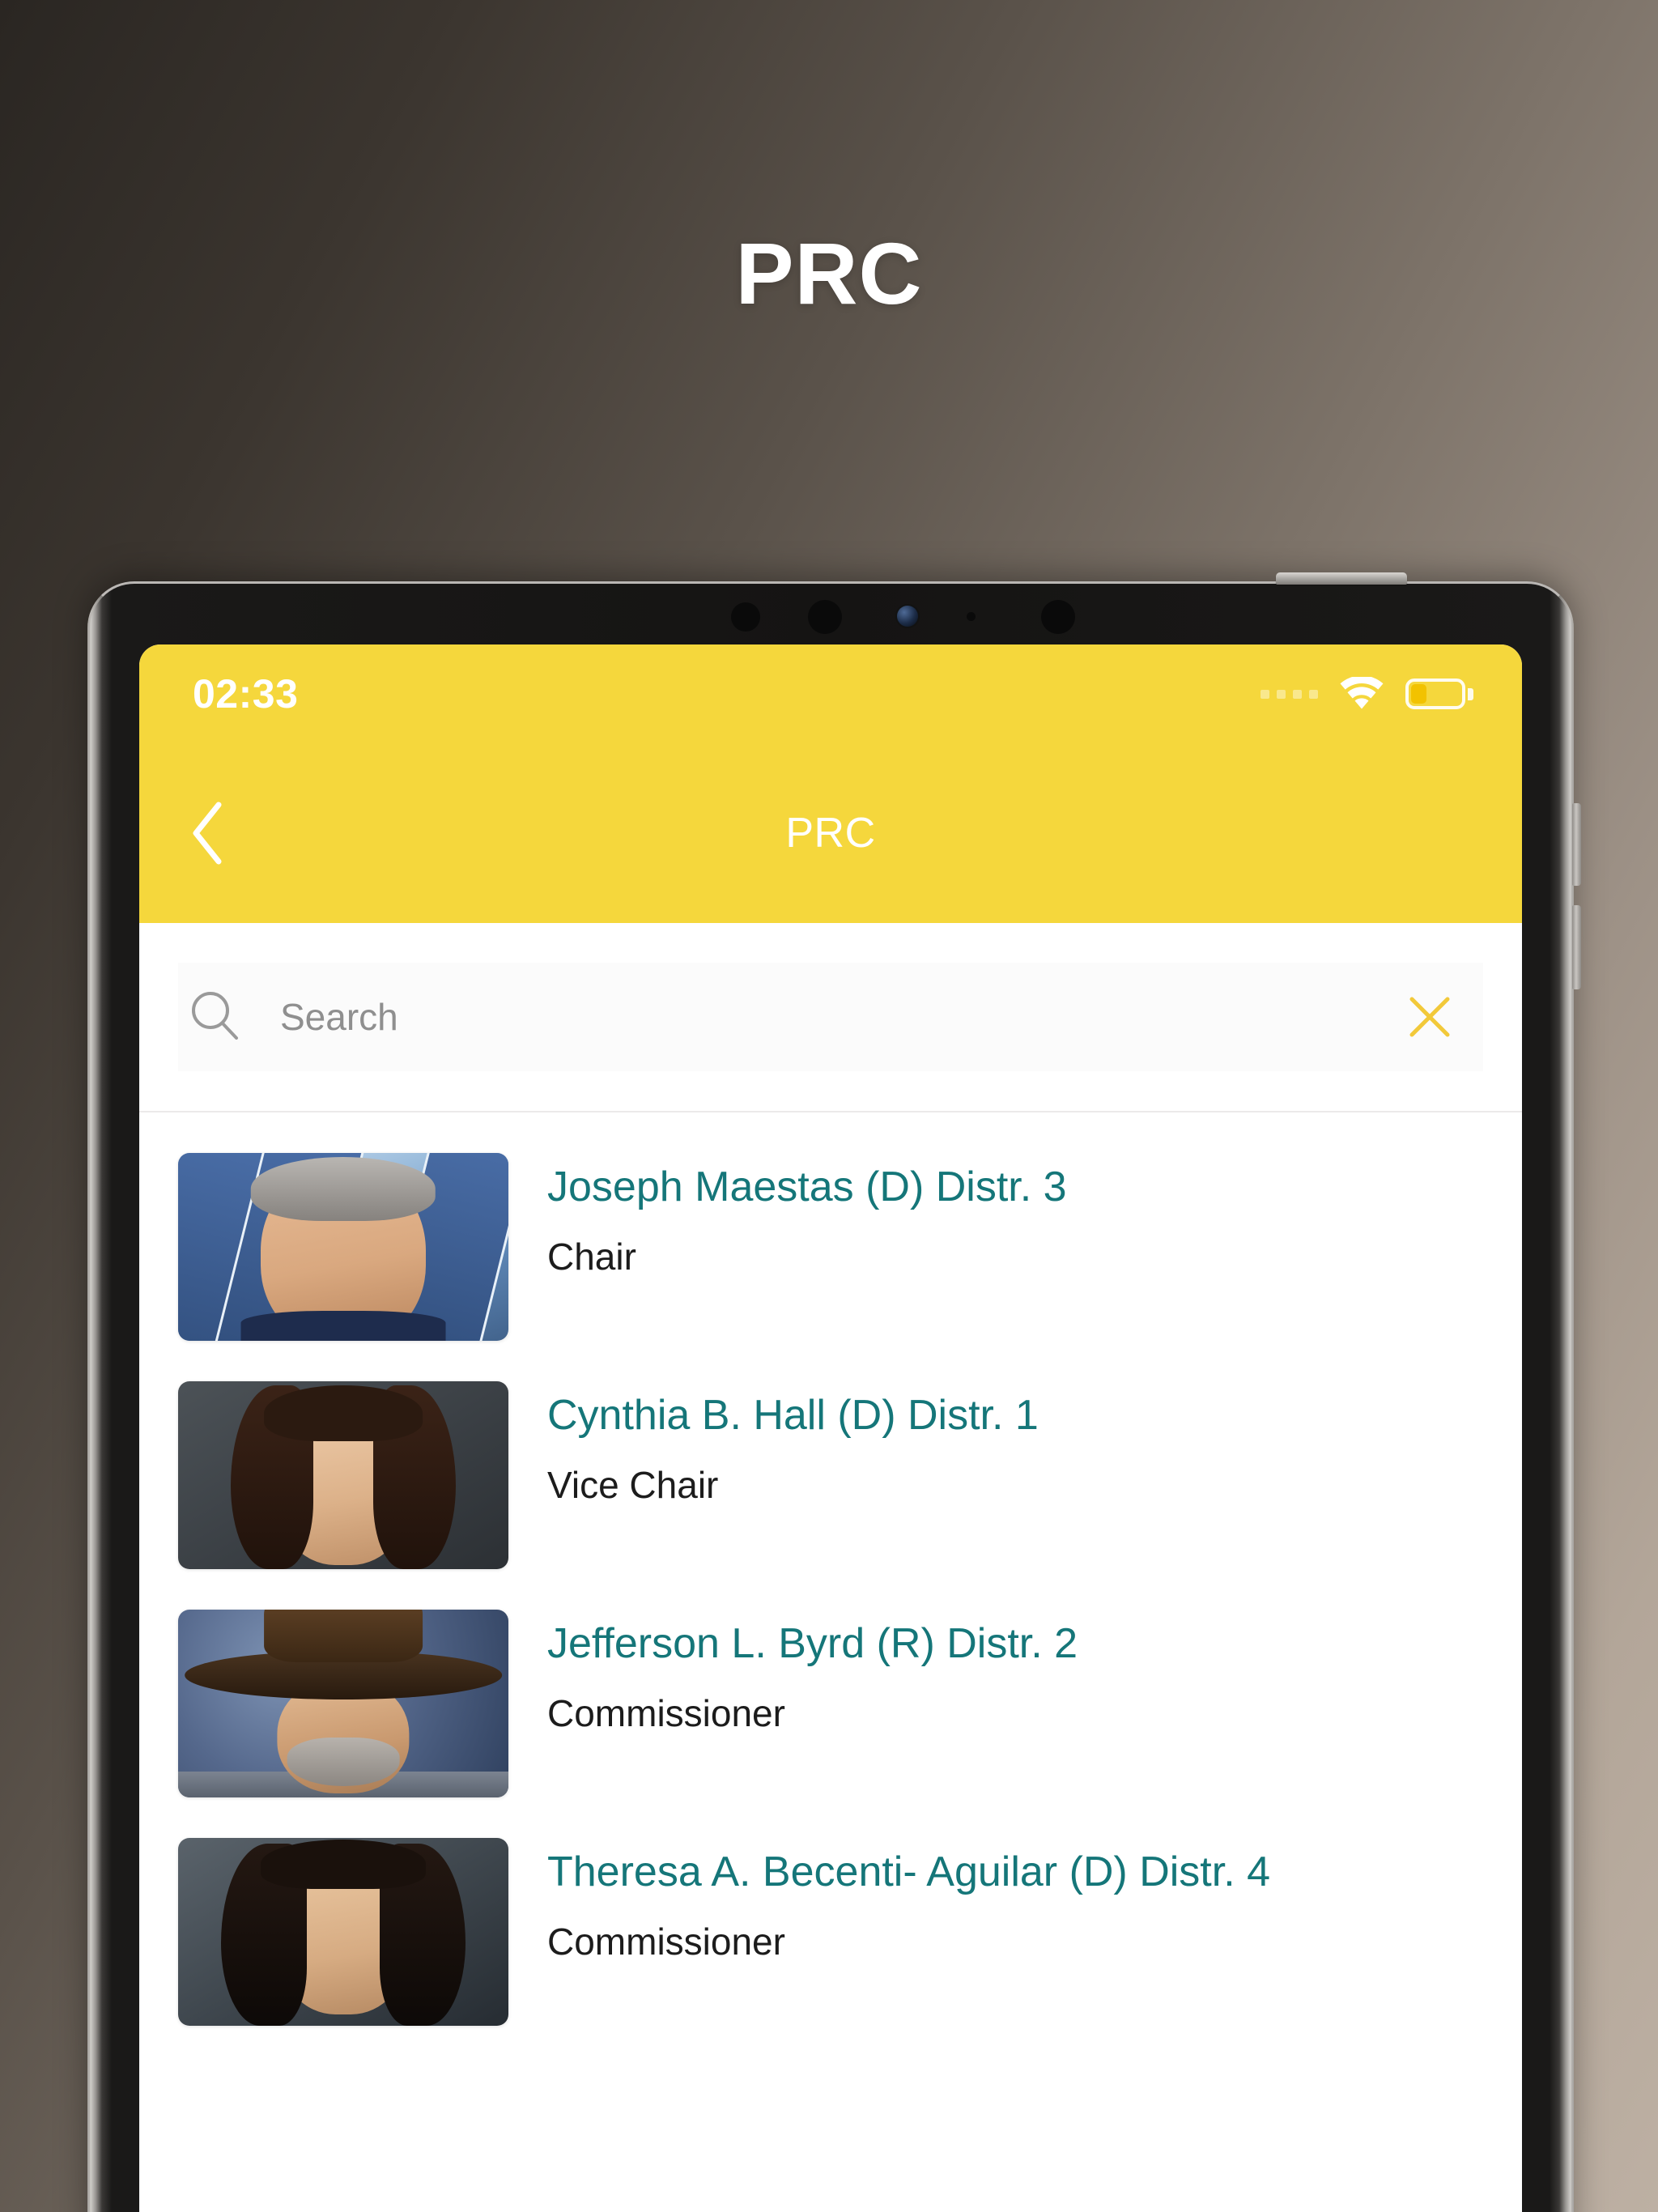 This screenshot has width=1658, height=2212. I want to click on chevron-left-icon, so click(207, 834).